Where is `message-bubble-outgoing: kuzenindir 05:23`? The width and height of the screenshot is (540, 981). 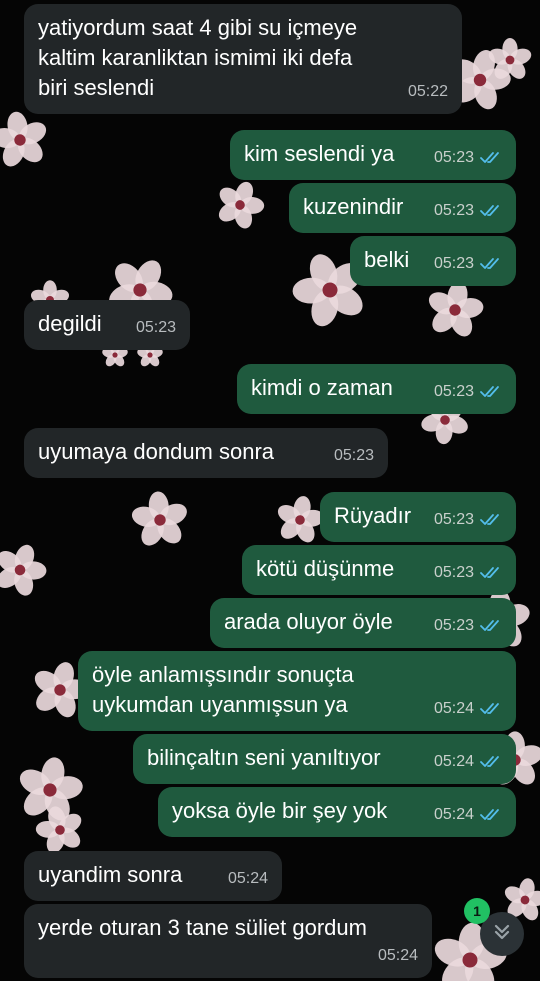 message-bubble-outgoing: kuzenindir 05:23 is located at coordinates (402, 208).